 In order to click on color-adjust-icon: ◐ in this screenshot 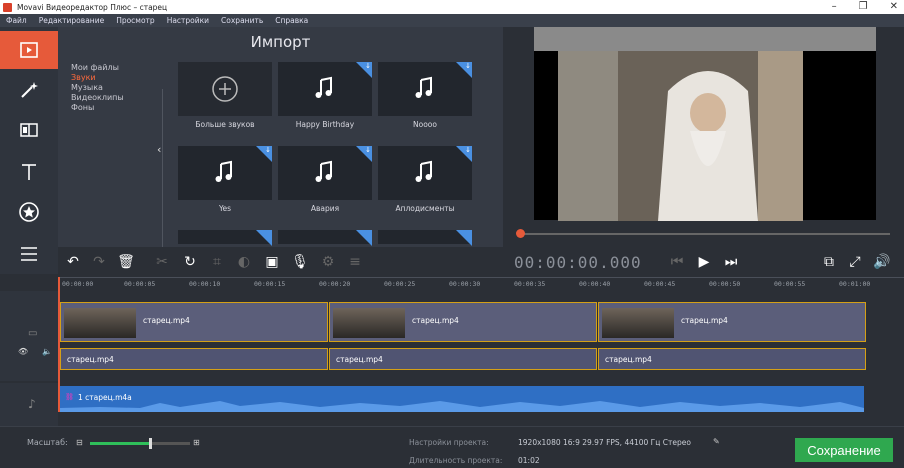, I will do `click(244, 262)`.